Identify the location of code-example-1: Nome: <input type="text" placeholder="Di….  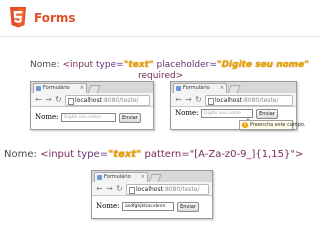
(169, 65).